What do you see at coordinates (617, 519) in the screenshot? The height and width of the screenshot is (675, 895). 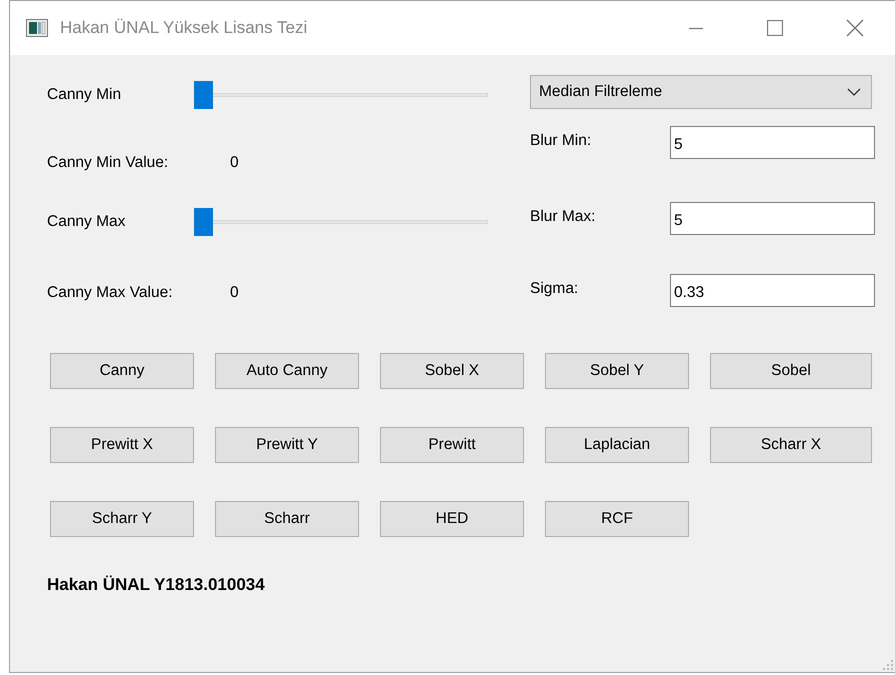 I see `filter-button: RCF` at bounding box center [617, 519].